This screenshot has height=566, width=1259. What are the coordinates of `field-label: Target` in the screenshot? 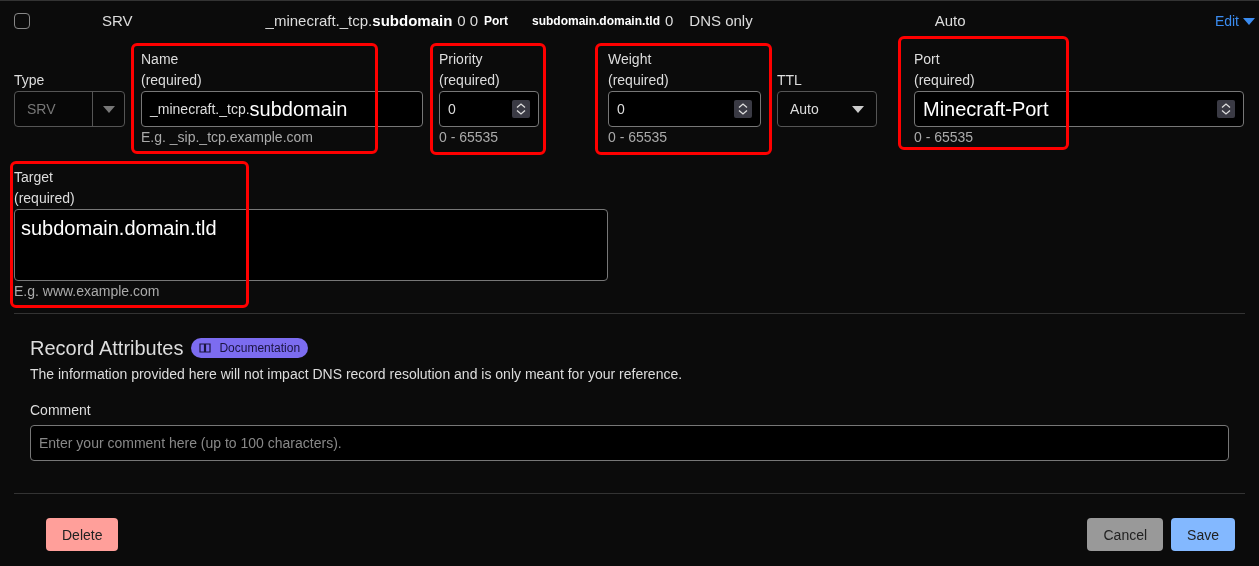 It's located at (33, 177).